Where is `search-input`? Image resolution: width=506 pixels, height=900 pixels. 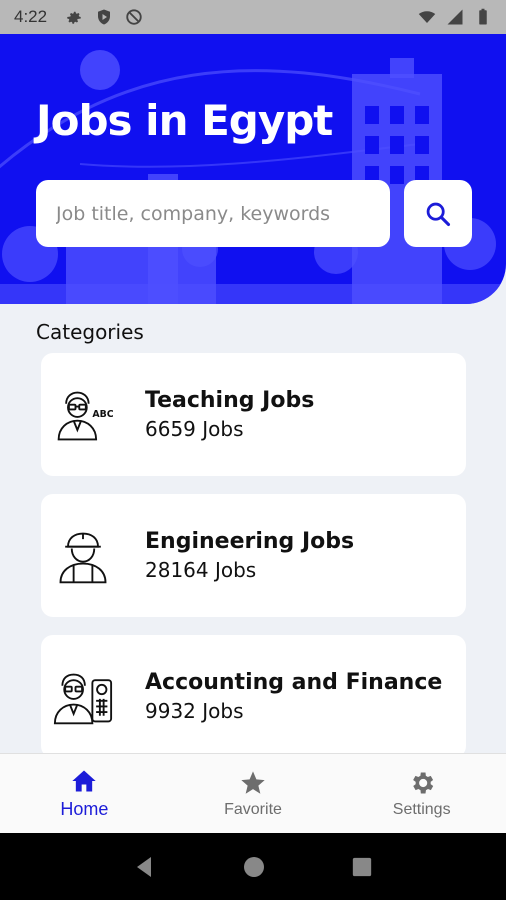 search-input is located at coordinates (223, 213).